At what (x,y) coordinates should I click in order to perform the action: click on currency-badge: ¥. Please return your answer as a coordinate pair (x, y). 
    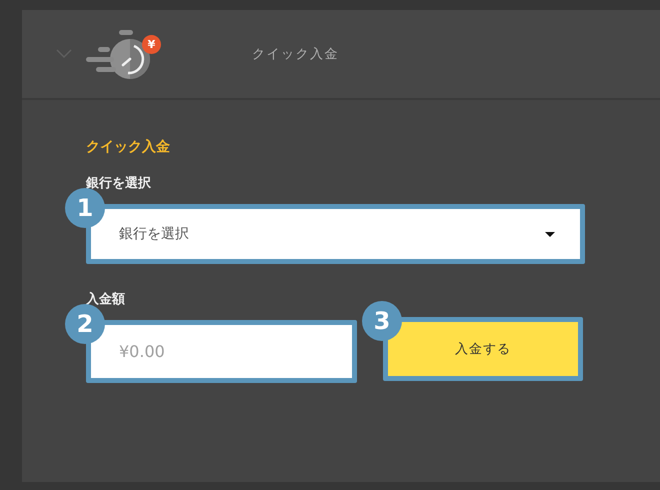
    Looking at the image, I should click on (151, 44).